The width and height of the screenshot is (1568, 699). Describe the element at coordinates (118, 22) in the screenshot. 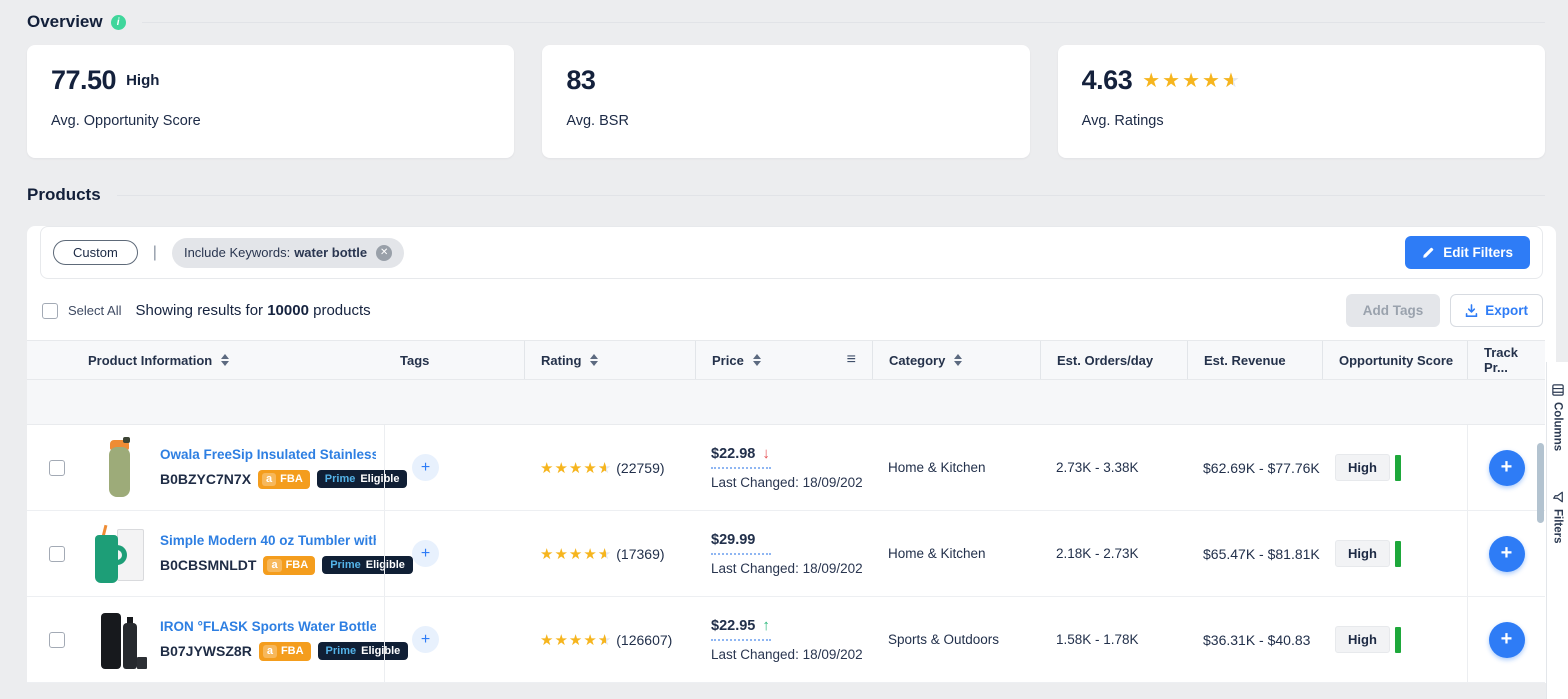

I see `info-icon: i` at that location.